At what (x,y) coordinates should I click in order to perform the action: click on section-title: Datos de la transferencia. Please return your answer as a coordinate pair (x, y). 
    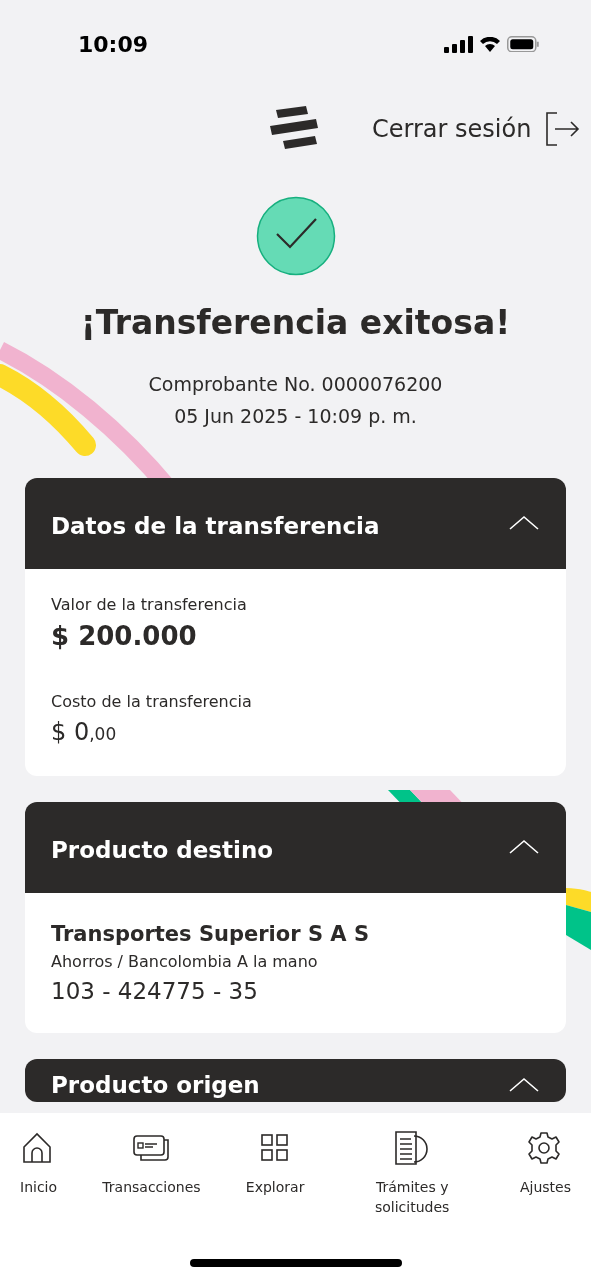
    Looking at the image, I should click on (215, 526).